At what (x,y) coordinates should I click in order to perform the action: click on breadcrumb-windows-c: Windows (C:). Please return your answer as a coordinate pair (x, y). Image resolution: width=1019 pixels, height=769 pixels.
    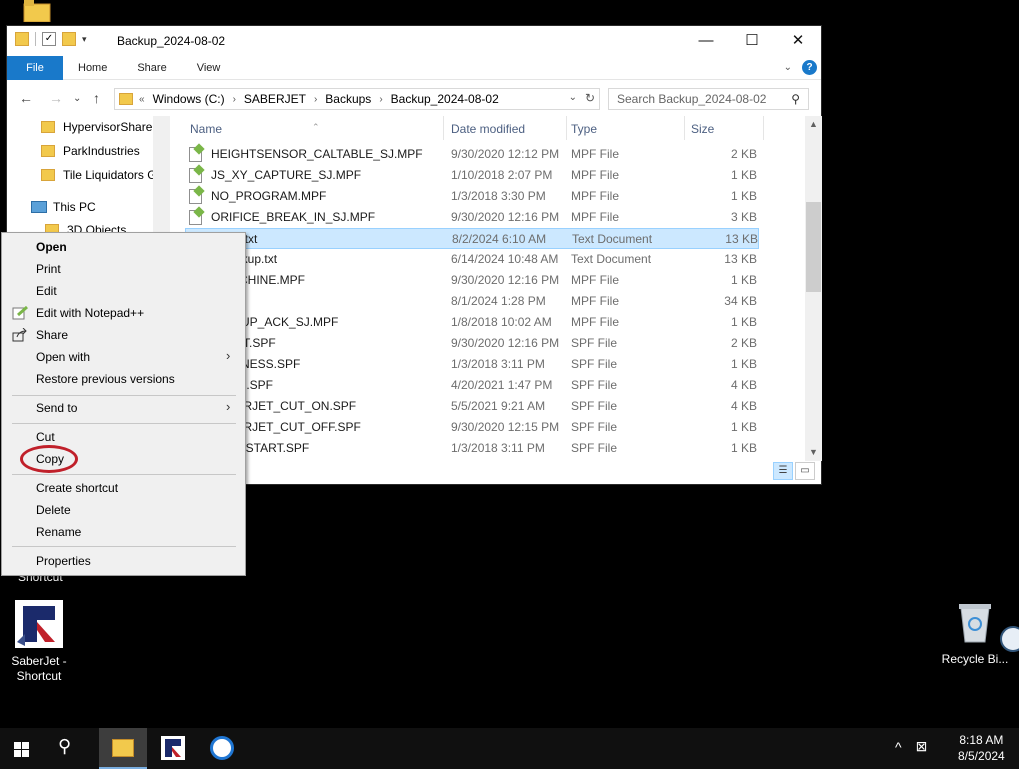
    Looking at the image, I should click on (189, 99).